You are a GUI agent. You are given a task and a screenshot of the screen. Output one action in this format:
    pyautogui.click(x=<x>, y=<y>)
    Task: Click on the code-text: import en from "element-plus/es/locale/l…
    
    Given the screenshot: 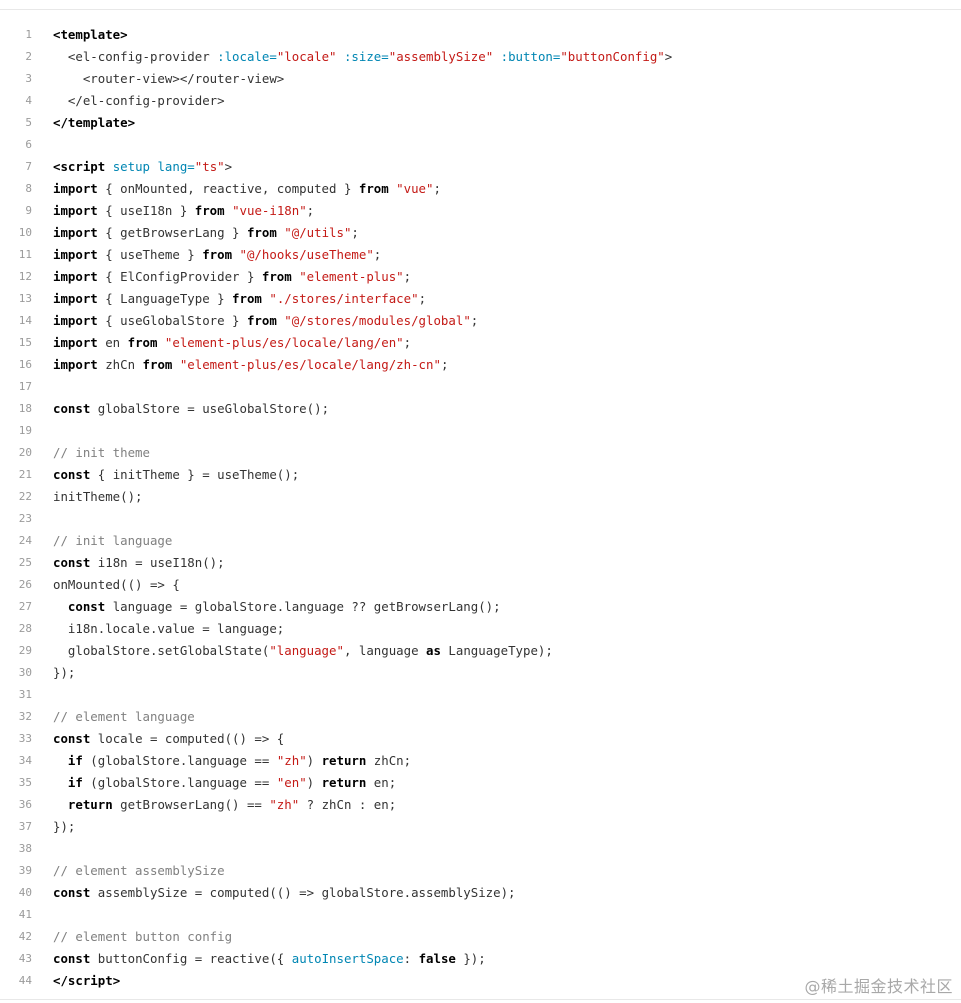 What is the action you would take?
    pyautogui.click(x=232, y=342)
    